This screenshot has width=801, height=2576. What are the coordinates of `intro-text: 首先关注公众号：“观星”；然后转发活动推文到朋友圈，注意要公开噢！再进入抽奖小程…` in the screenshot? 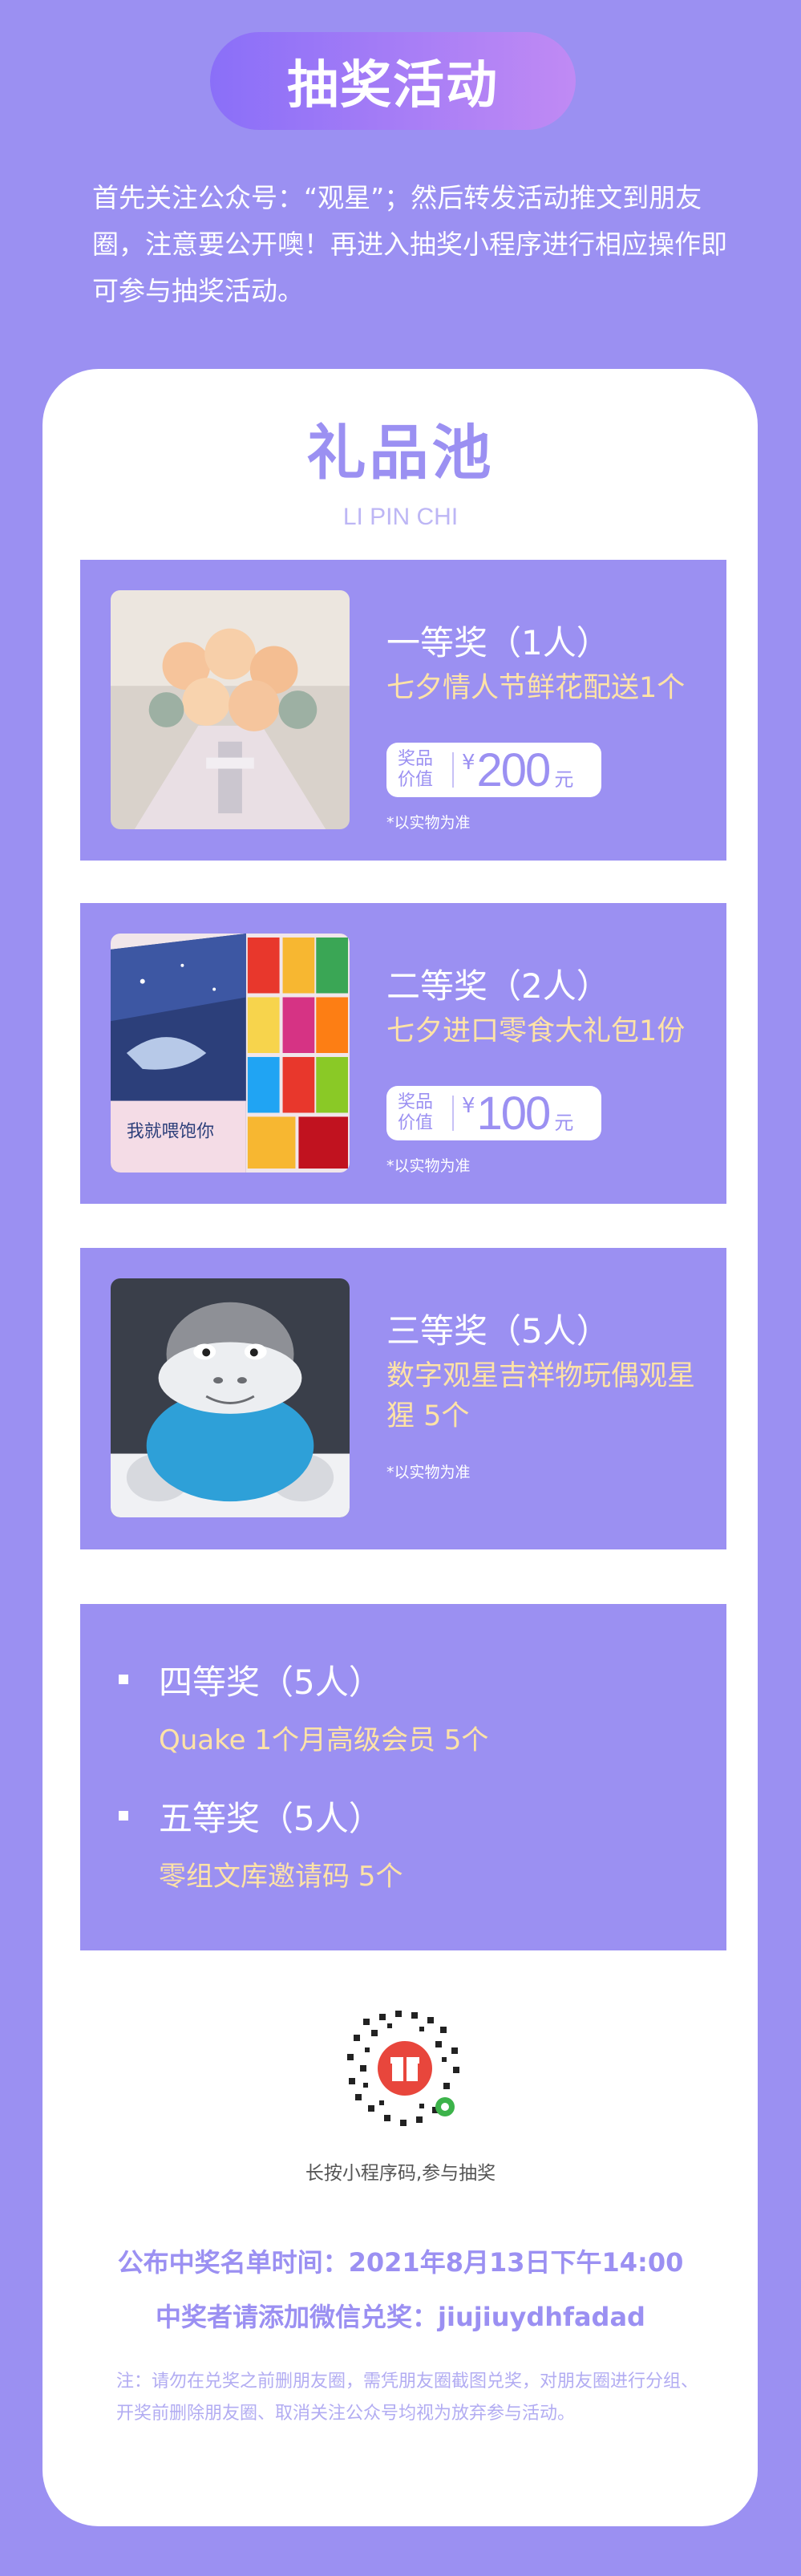 It's located at (409, 244).